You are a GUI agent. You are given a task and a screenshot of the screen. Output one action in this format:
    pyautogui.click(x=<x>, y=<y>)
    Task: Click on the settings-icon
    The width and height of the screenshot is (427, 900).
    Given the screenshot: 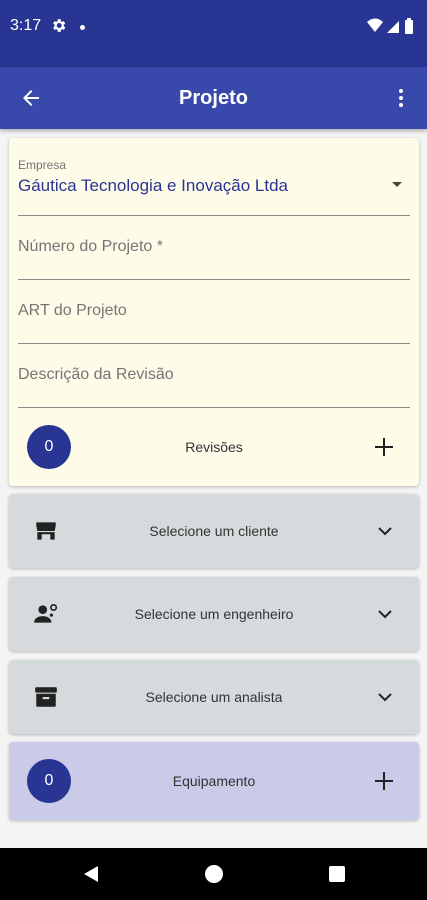 What is the action you would take?
    pyautogui.click(x=59, y=25)
    